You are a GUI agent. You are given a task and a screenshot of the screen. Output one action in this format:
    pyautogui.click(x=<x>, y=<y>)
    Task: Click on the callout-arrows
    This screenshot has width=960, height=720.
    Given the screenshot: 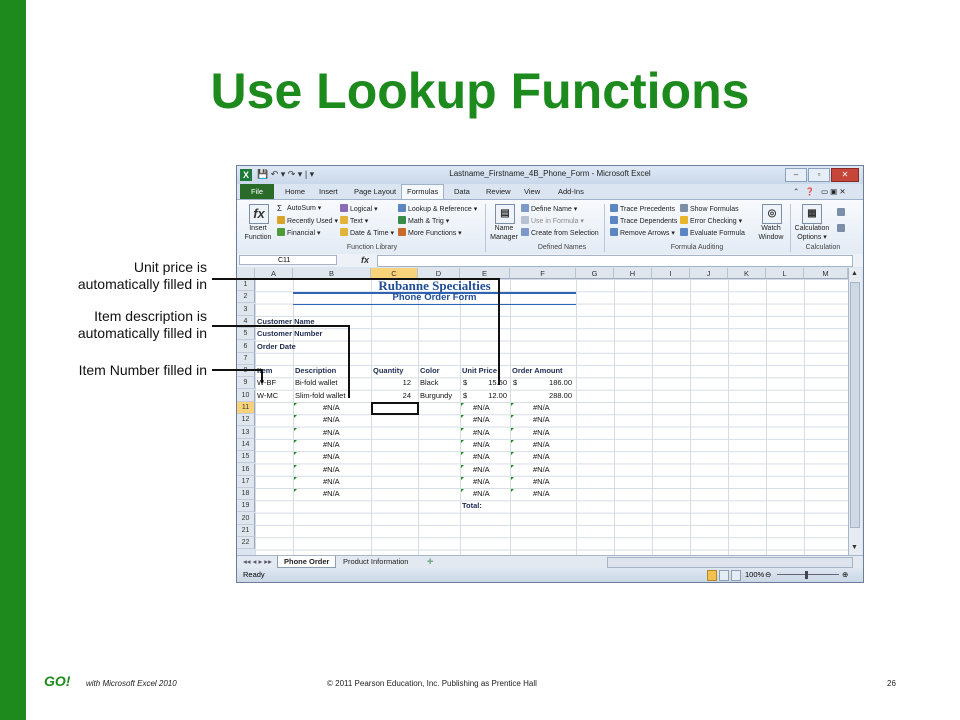 What is the action you would take?
    pyautogui.click(x=356, y=338)
    